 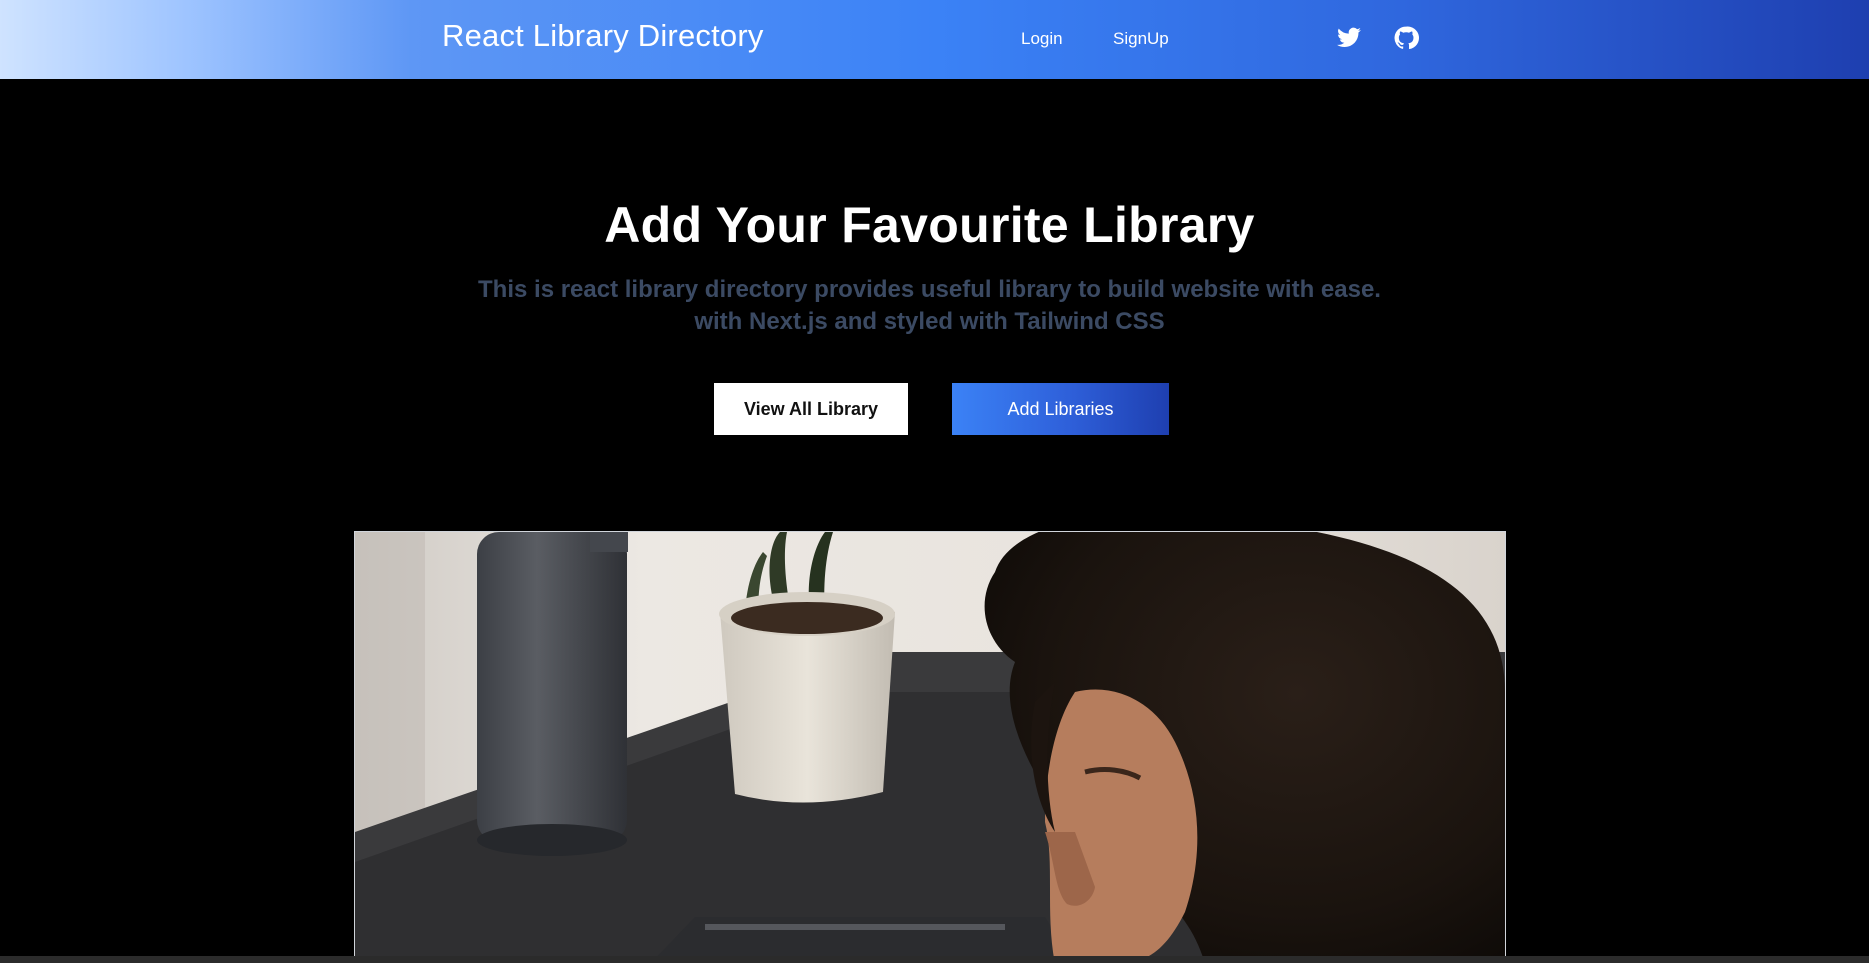 What do you see at coordinates (1349, 38) in the screenshot?
I see `twitter-icon` at bounding box center [1349, 38].